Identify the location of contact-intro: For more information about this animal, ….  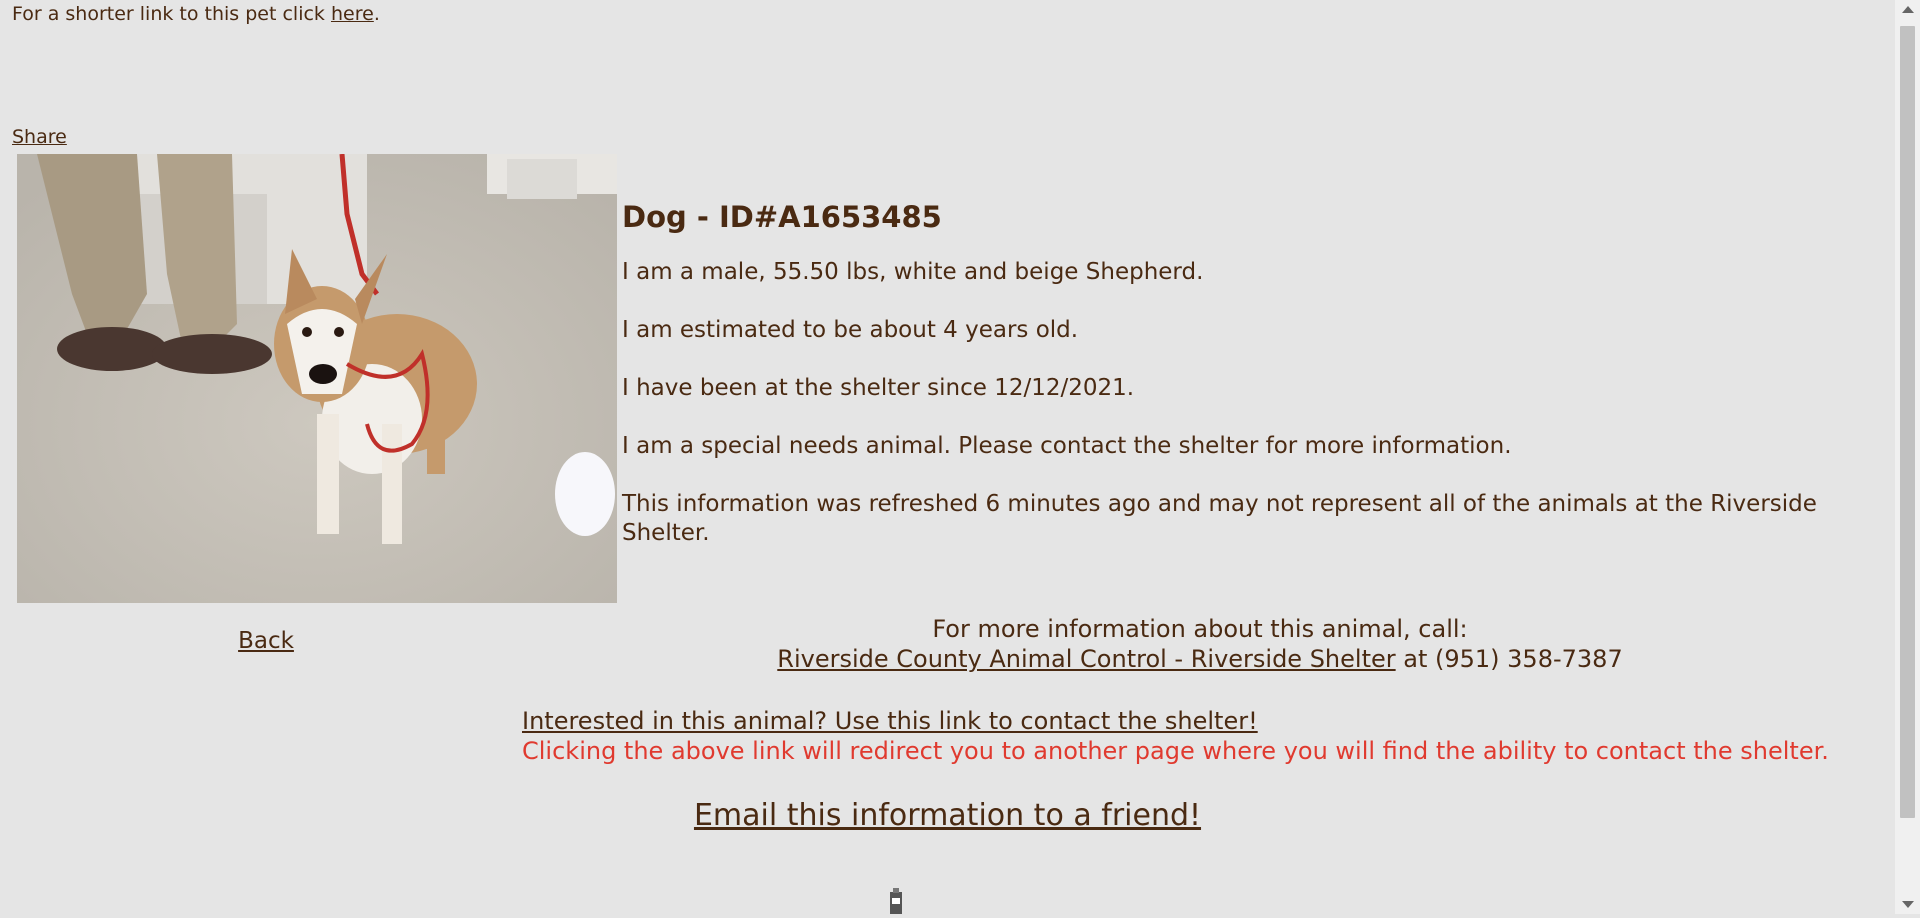
(1200, 629).